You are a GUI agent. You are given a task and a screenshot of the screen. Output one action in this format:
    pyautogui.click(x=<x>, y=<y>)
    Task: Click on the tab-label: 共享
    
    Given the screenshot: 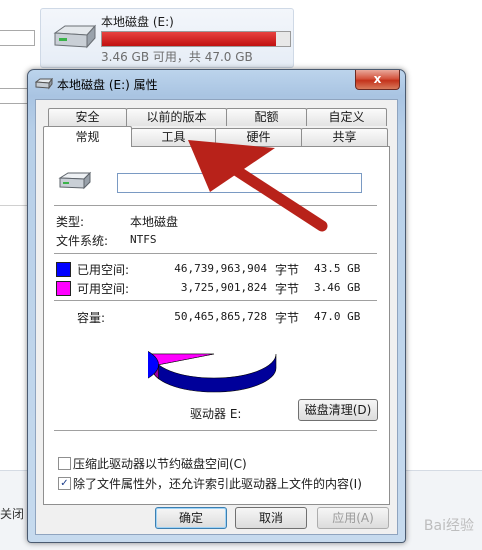 What is the action you would take?
    pyautogui.click(x=344, y=137)
    